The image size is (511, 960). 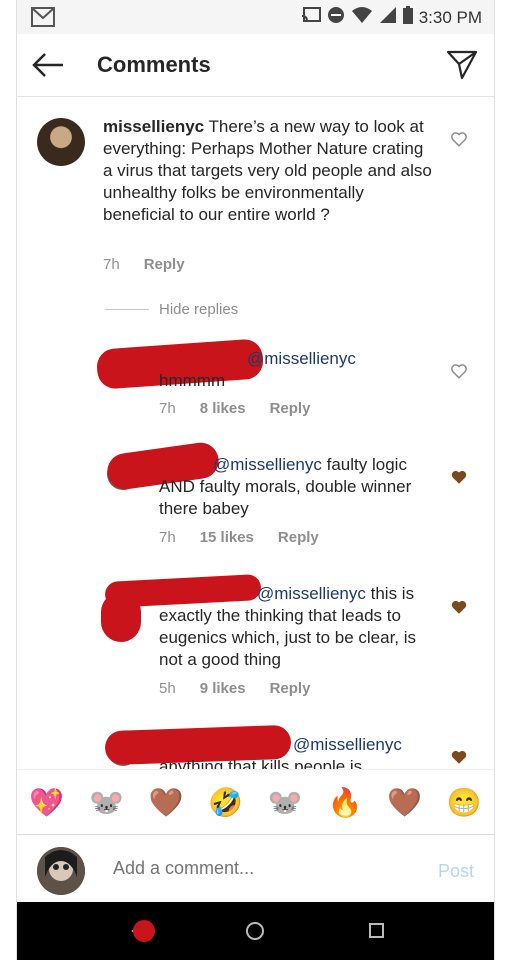 I want to click on comment-meta: 7h Reply, so click(x=156, y=264).